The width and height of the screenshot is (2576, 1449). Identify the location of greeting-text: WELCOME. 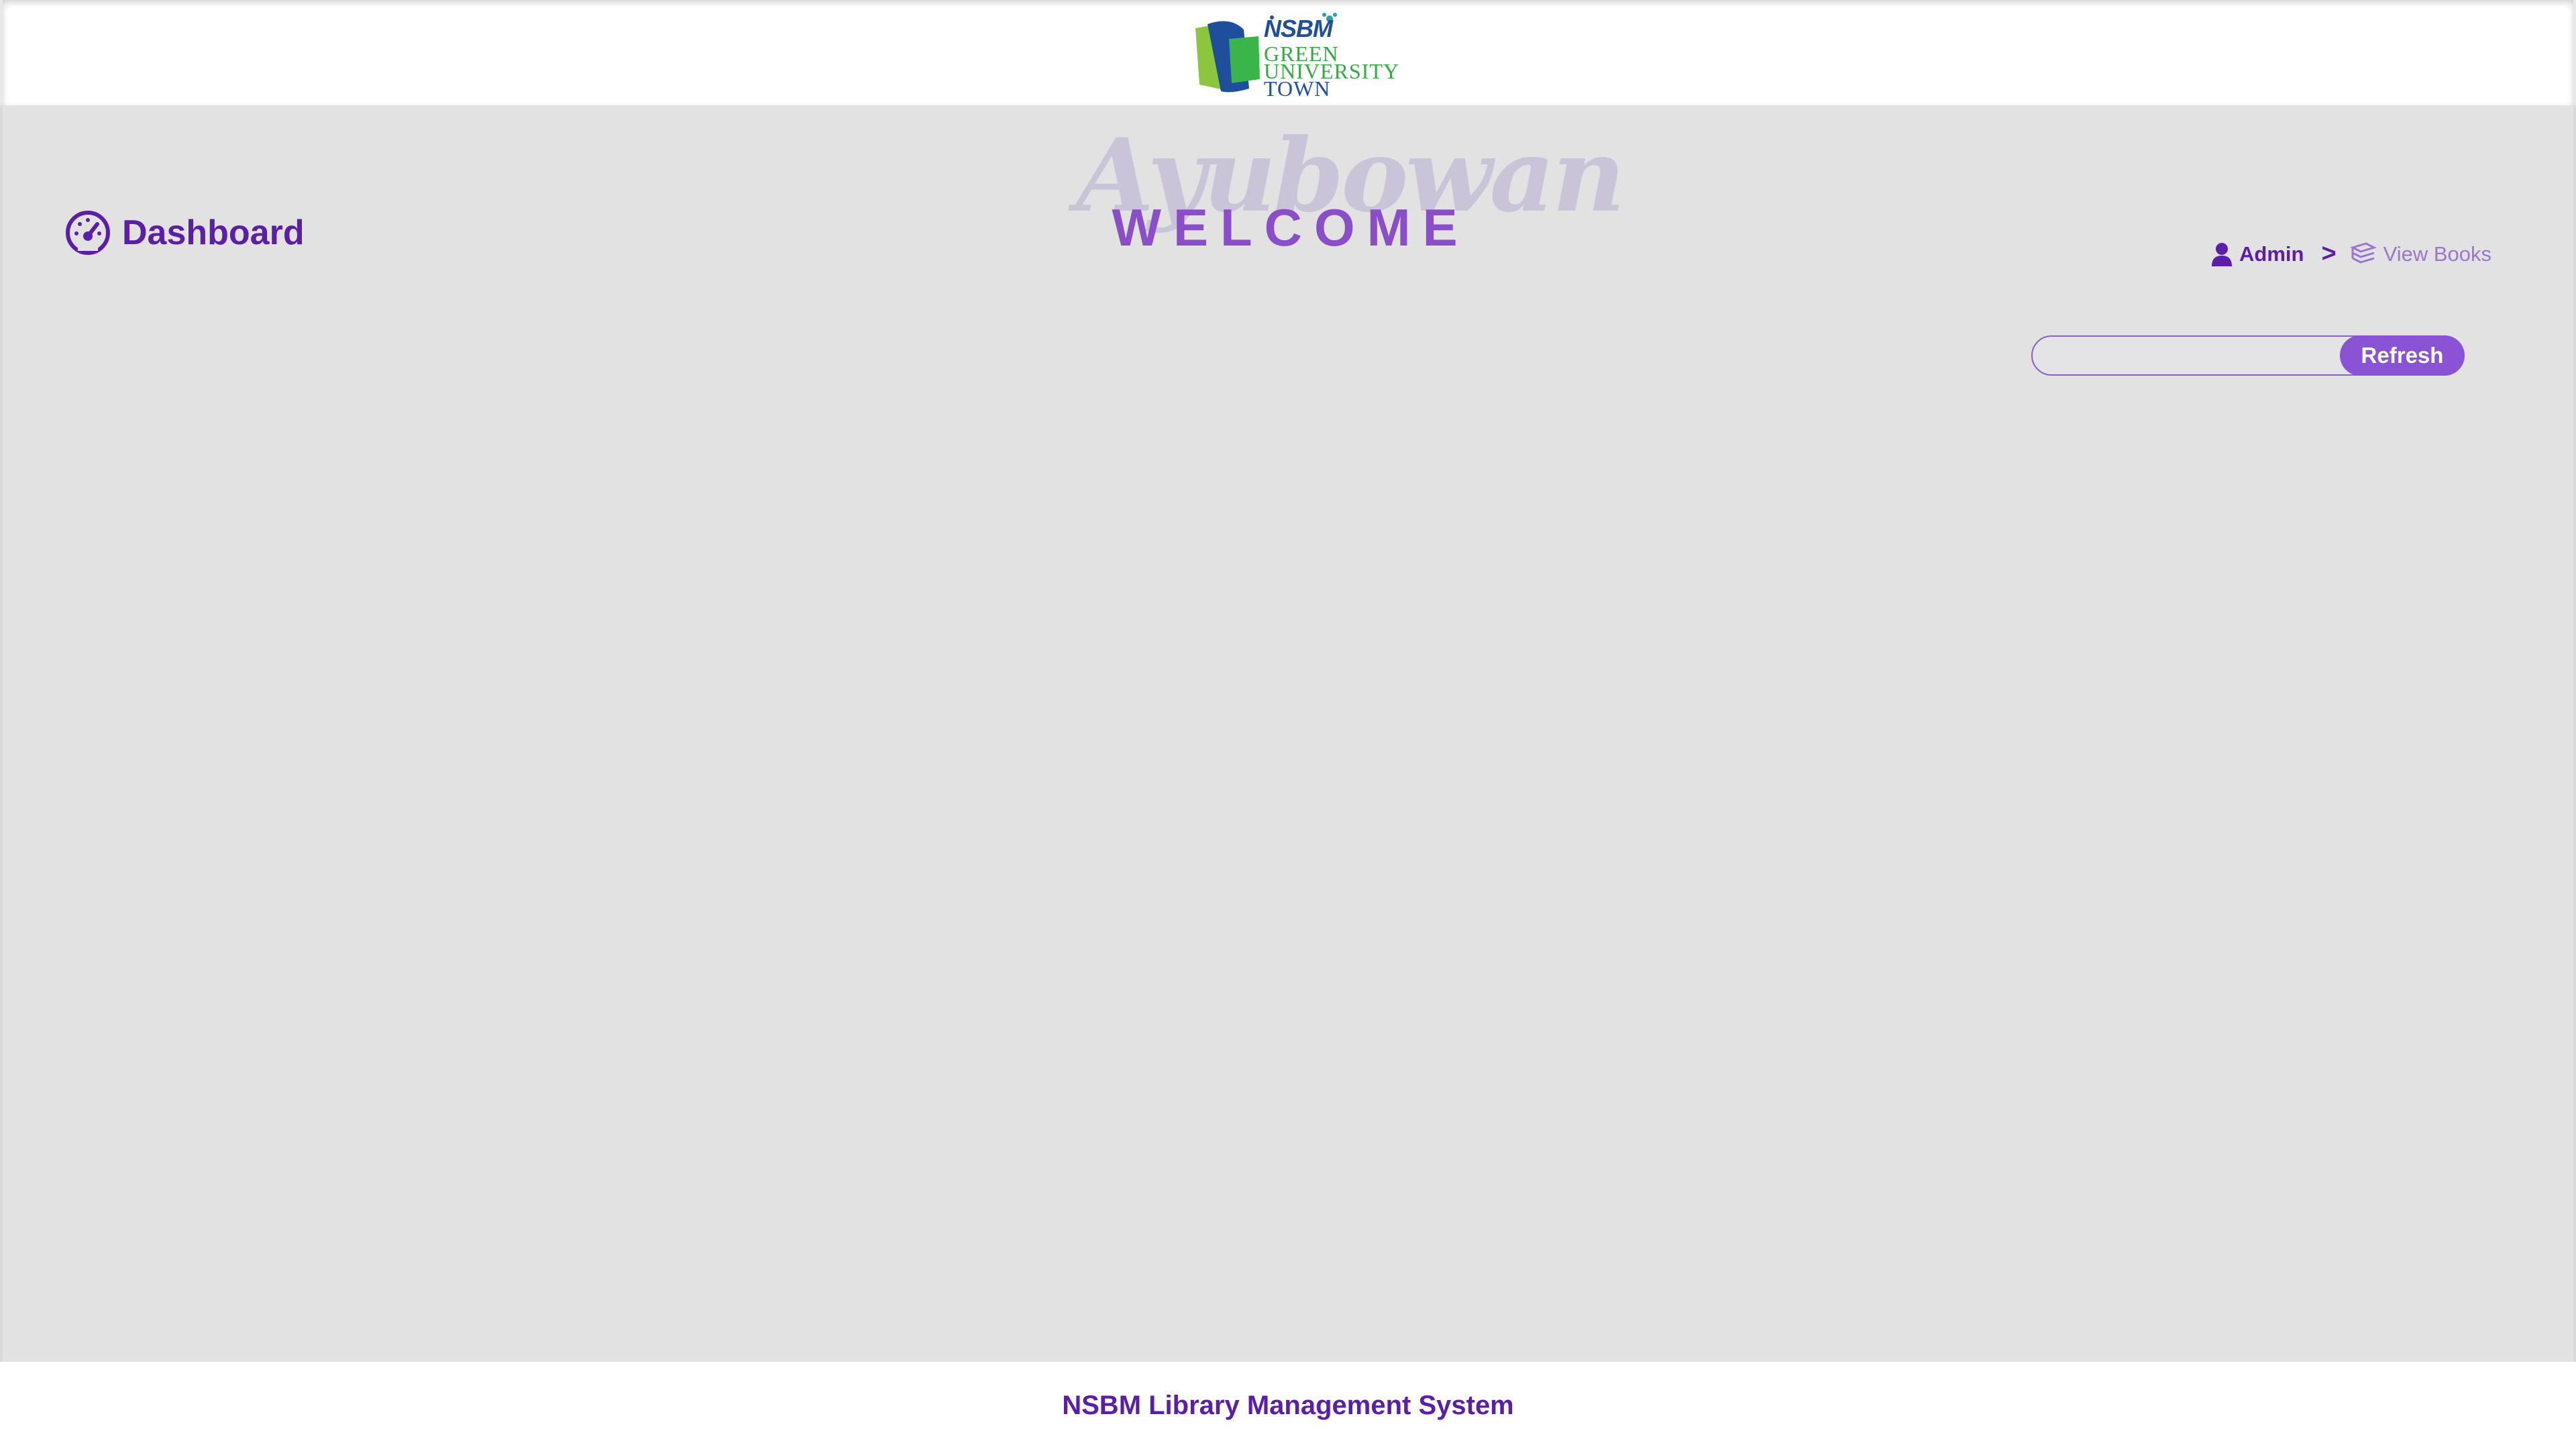
(1291, 227).